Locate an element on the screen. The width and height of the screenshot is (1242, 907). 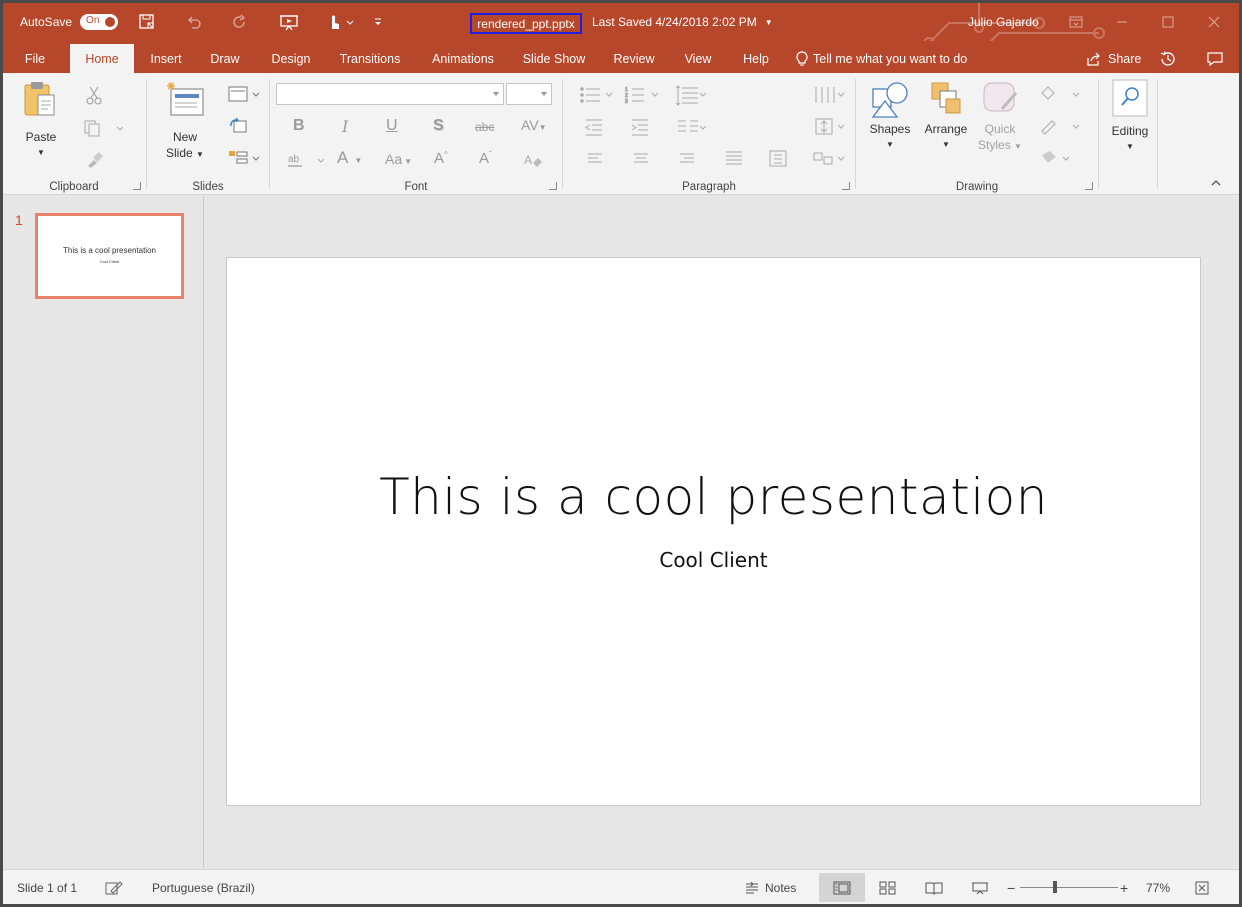
present-button is located at coordinates (289, 22).